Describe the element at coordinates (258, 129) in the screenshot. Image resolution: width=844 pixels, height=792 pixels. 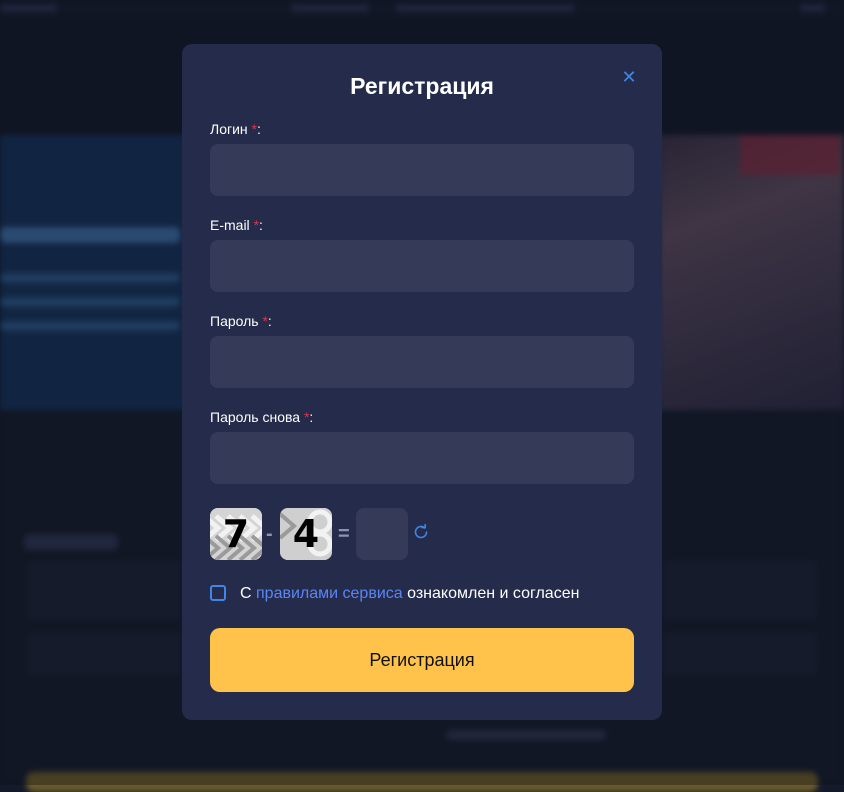
I see `login-label-suffix: :` at that location.